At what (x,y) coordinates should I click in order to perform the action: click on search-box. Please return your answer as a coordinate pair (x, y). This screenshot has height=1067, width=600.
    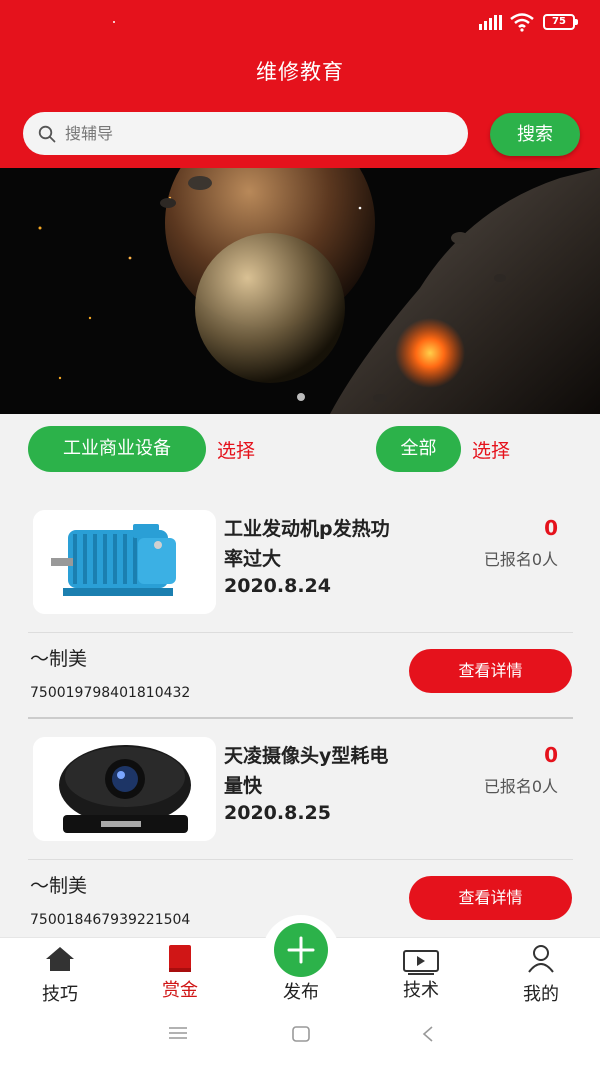
    Looking at the image, I should click on (245, 133).